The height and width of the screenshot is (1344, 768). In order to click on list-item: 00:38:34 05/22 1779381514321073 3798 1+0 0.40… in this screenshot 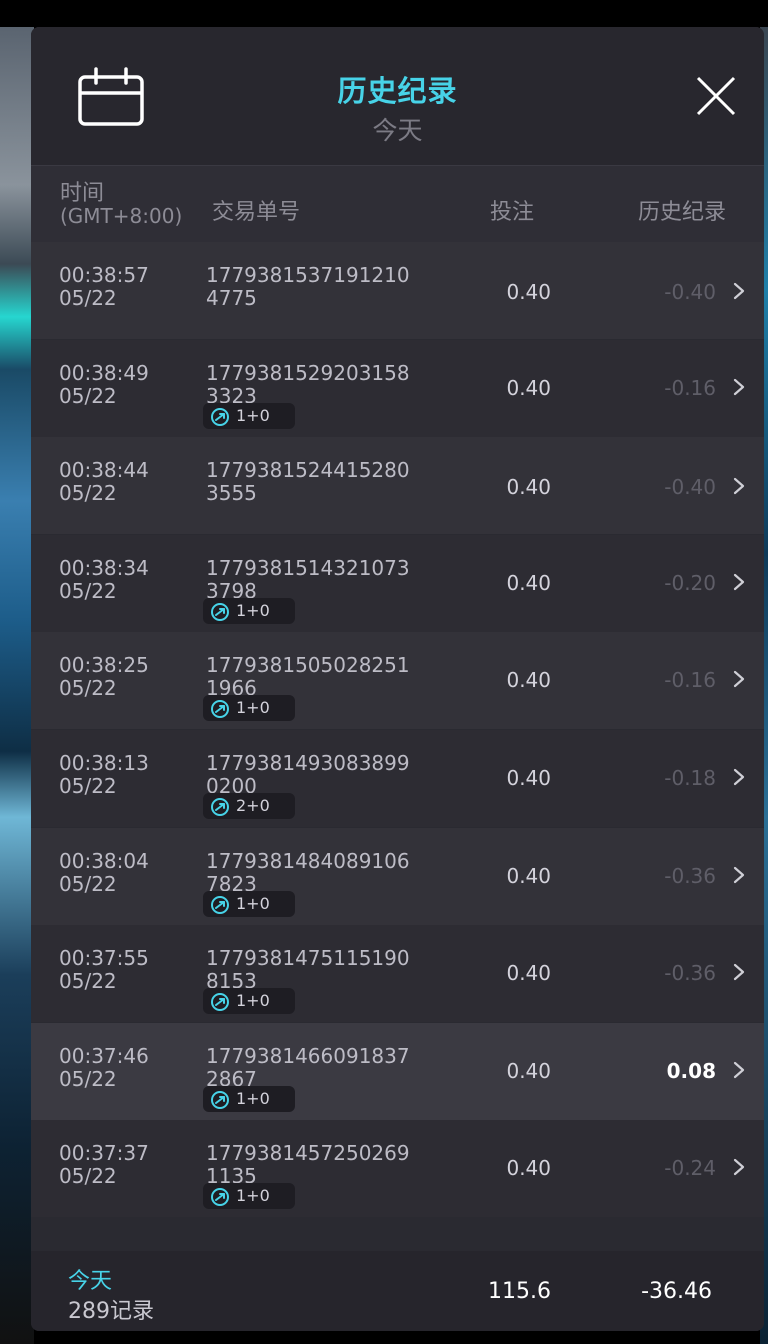, I will do `click(397, 583)`.